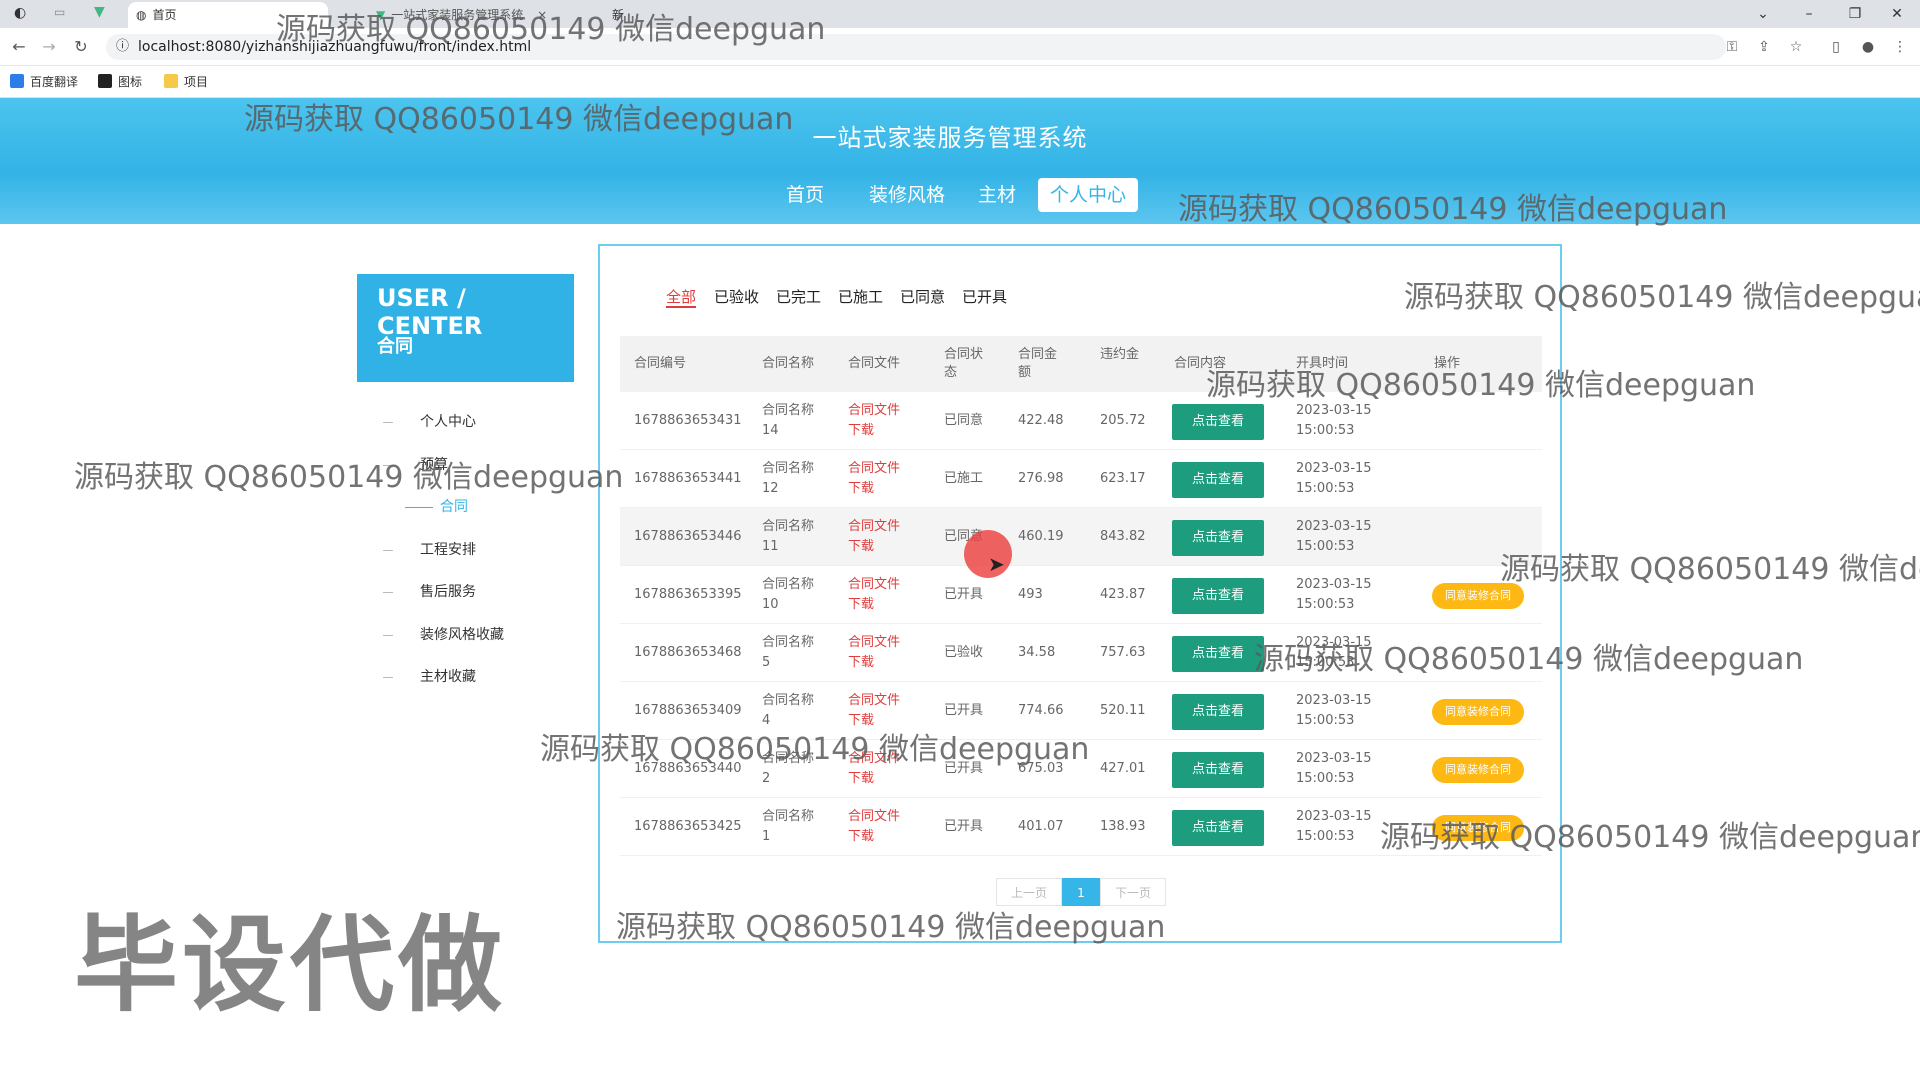  What do you see at coordinates (44, 82) in the screenshot?
I see `bookmark-translate: 百度翻译` at bounding box center [44, 82].